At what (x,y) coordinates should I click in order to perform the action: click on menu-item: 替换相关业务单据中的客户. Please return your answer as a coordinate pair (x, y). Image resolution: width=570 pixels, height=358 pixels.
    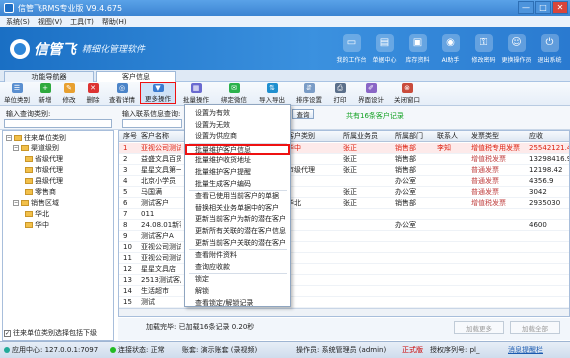
    Looking at the image, I should click on (237, 208).